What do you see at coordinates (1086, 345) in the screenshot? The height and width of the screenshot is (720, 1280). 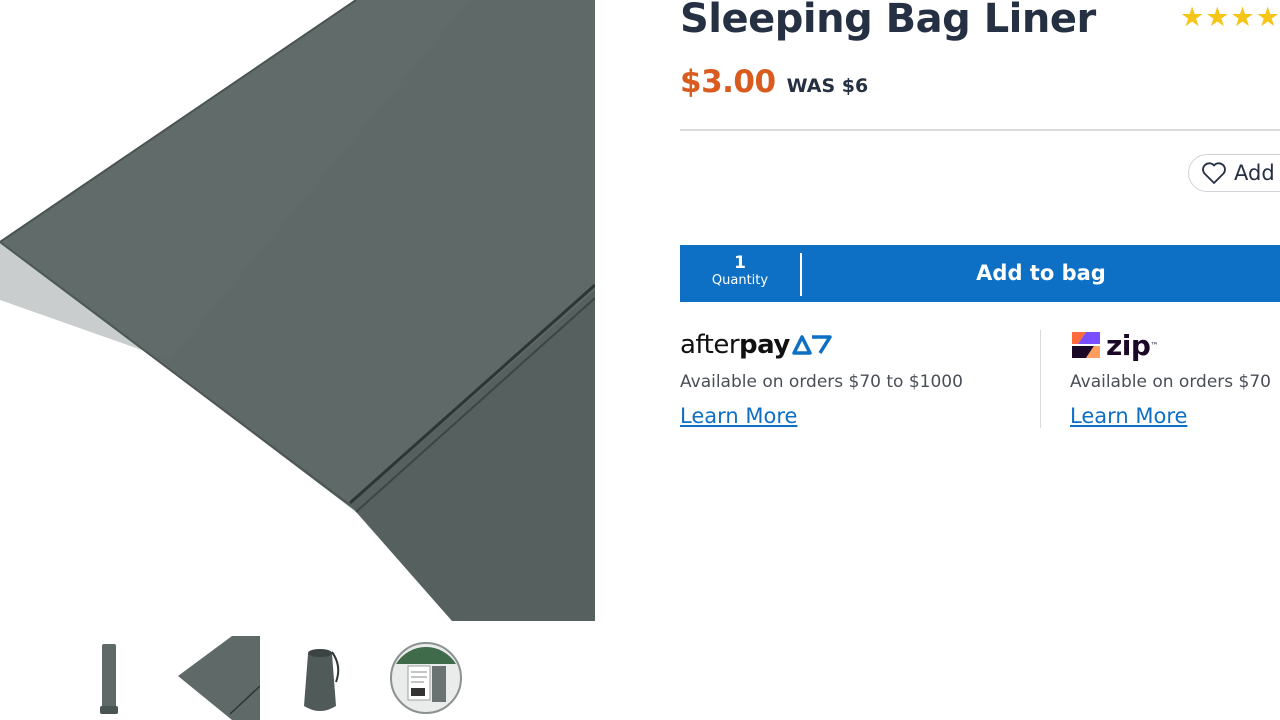 I see `zip-mark-icon` at bounding box center [1086, 345].